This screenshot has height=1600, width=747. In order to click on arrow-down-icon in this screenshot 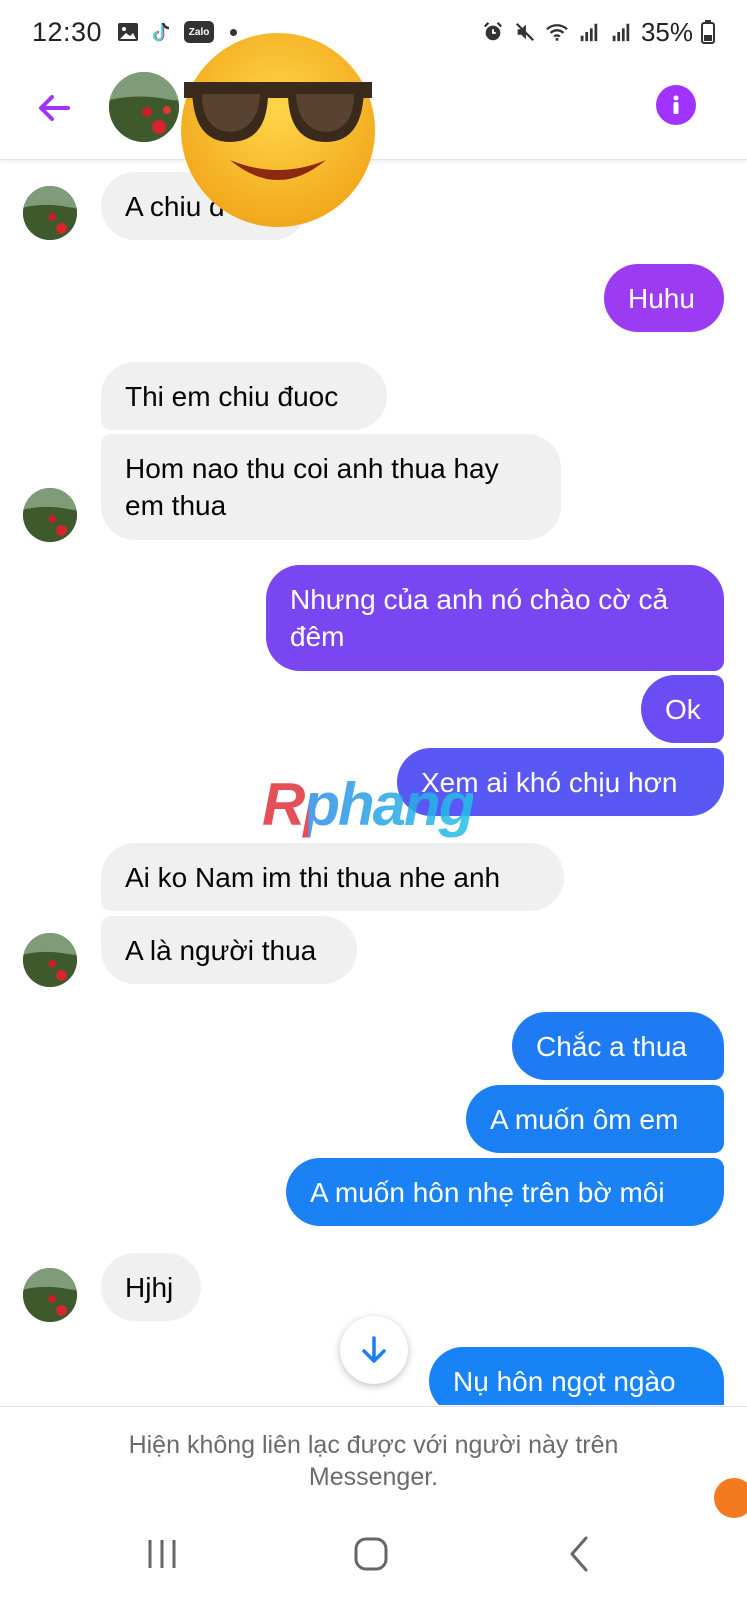, I will do `click(374, 1349)`.